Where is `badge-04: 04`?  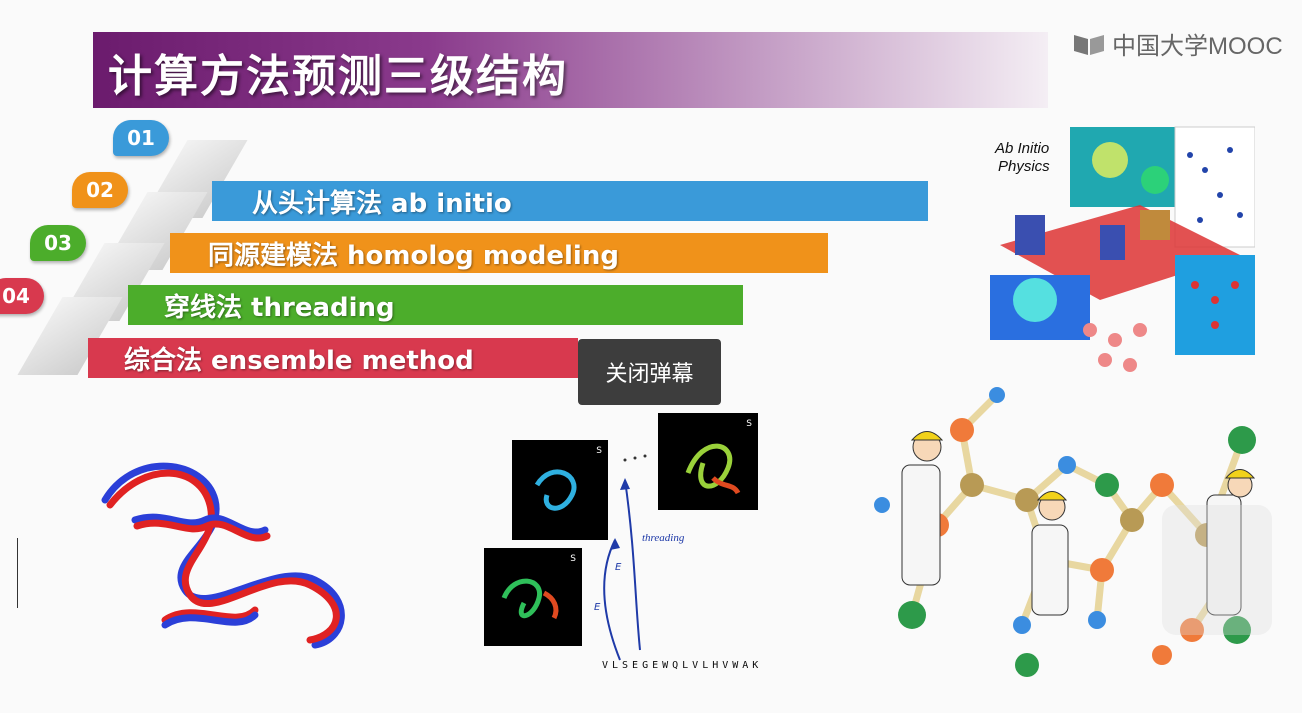 badge-04: 04 is located at coordinates (22, 296).